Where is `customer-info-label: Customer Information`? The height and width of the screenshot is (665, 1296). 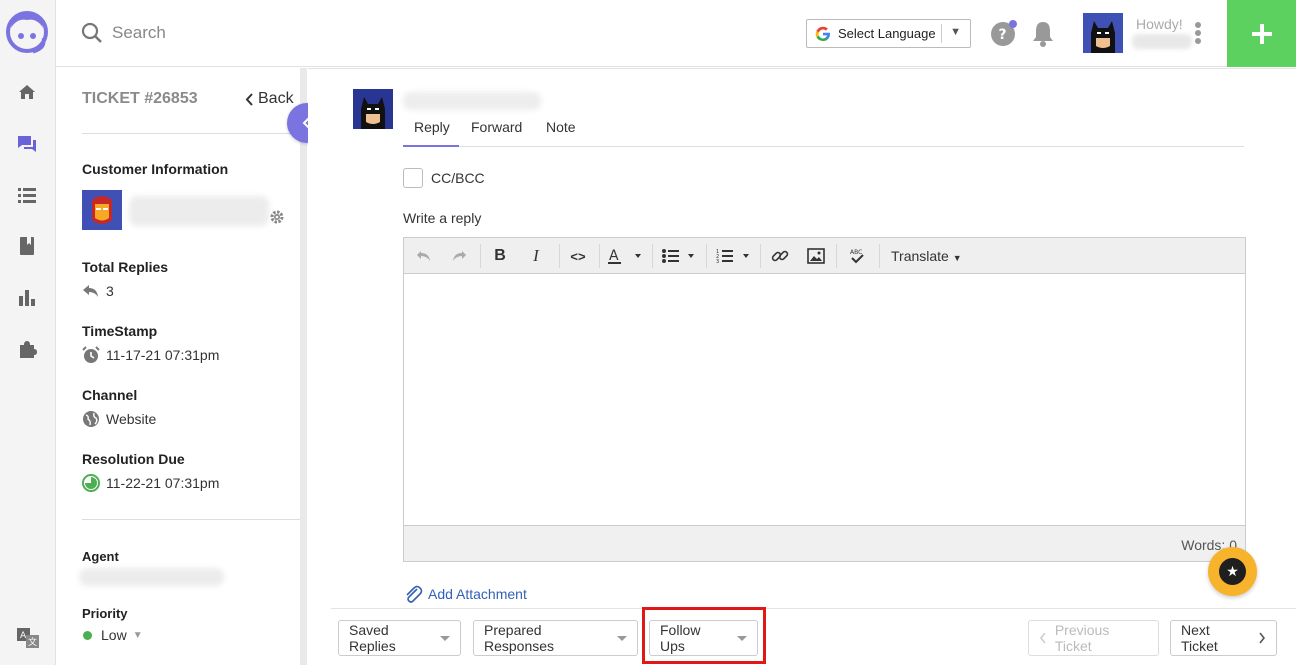 customer-info-label: Customer Information is located at coordinates (155, 169).